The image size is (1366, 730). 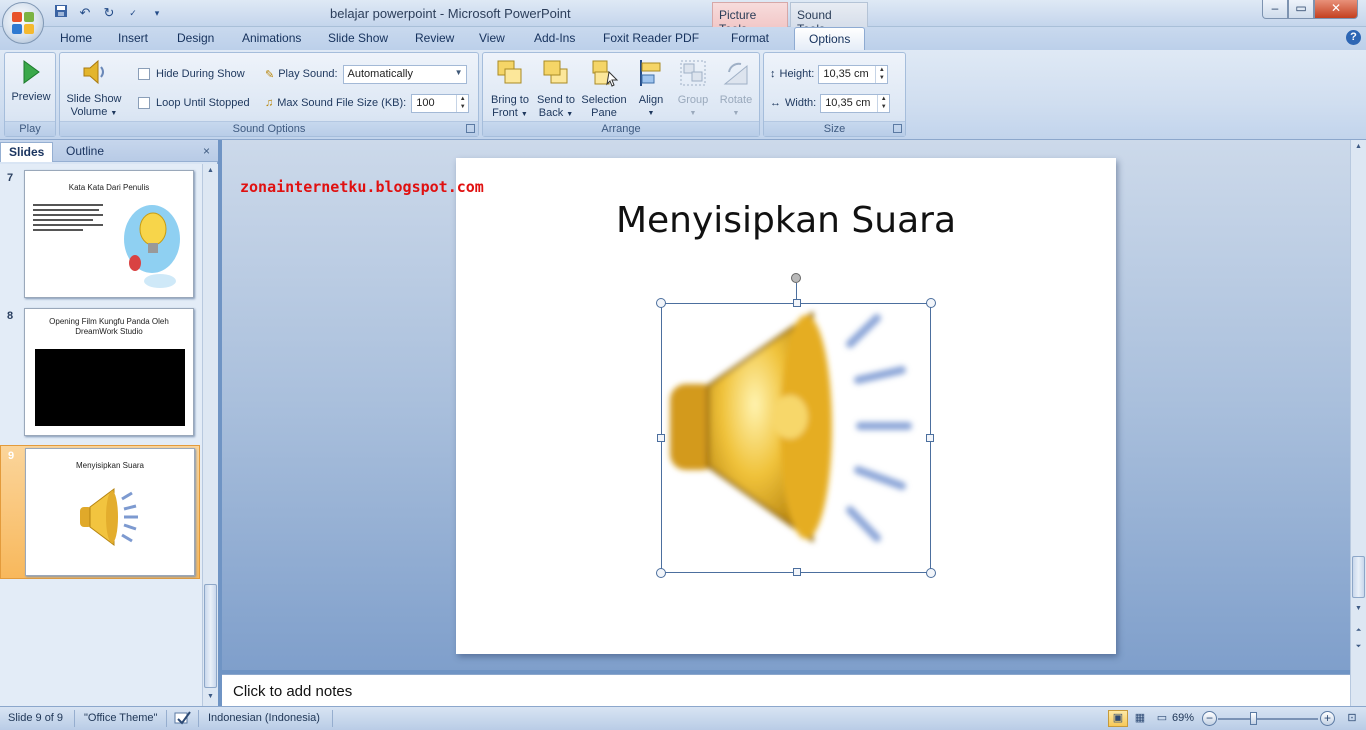 What do you see at coordinates (1140, 718) in the screenshot?
I see `slide-sorter-icon: ▦` at bounding box center [1140, 718].